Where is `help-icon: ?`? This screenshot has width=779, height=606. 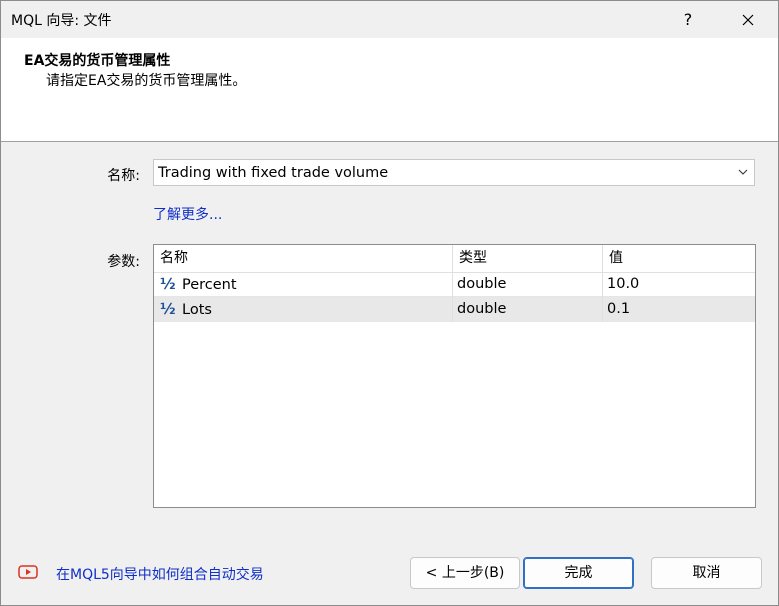 help-icon: ? is located at coordinates (688, 19).